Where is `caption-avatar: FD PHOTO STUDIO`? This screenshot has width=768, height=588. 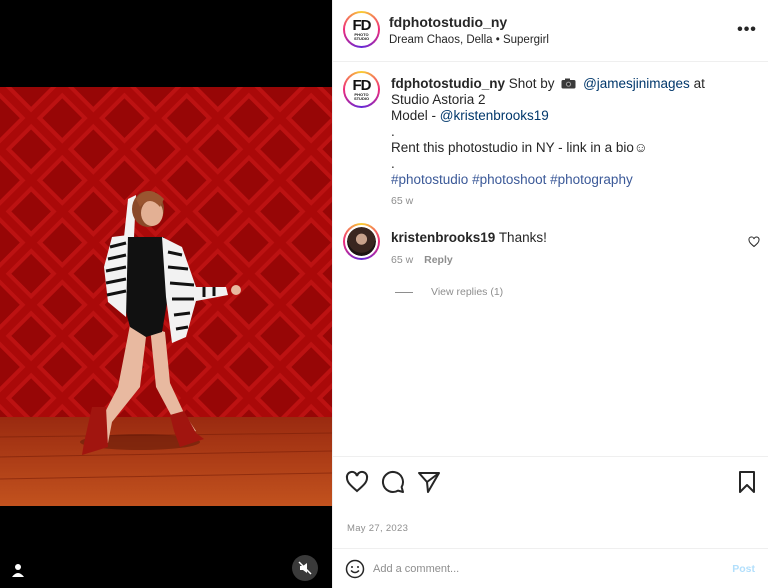
caption-avatar: FD PHOTO STUDIO is located at coordinates (361, 89).